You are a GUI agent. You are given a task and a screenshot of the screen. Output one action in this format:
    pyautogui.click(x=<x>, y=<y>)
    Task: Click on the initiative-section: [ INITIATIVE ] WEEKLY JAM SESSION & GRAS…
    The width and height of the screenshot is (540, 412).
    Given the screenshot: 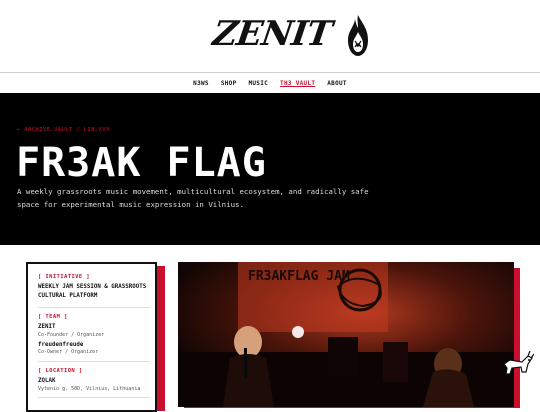 What is the action you would take?
    pyautogui.click(x=94, y=287)
    